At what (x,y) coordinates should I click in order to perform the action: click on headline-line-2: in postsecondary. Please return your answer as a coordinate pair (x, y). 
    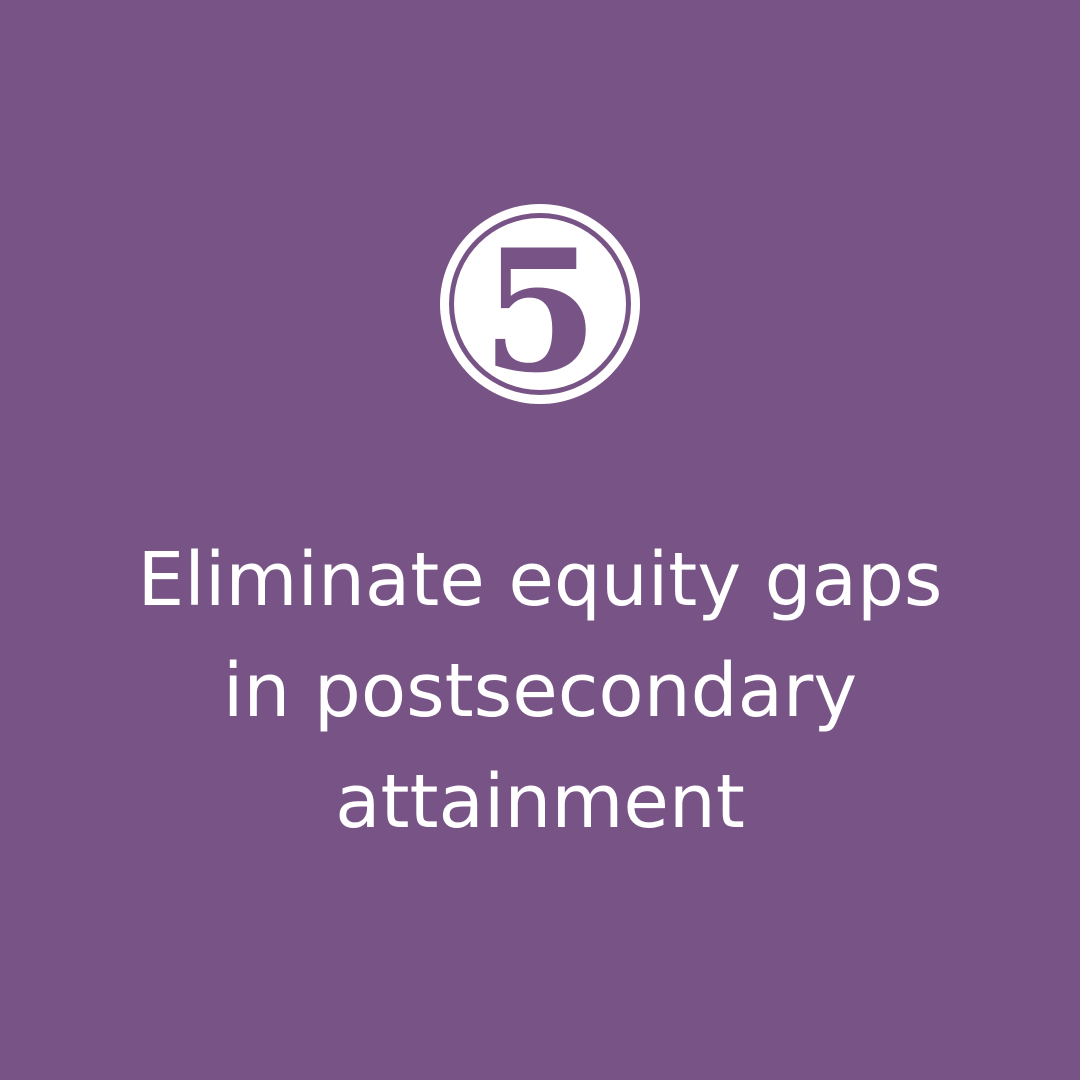
    Looking at the image, I should click on (540, 691).